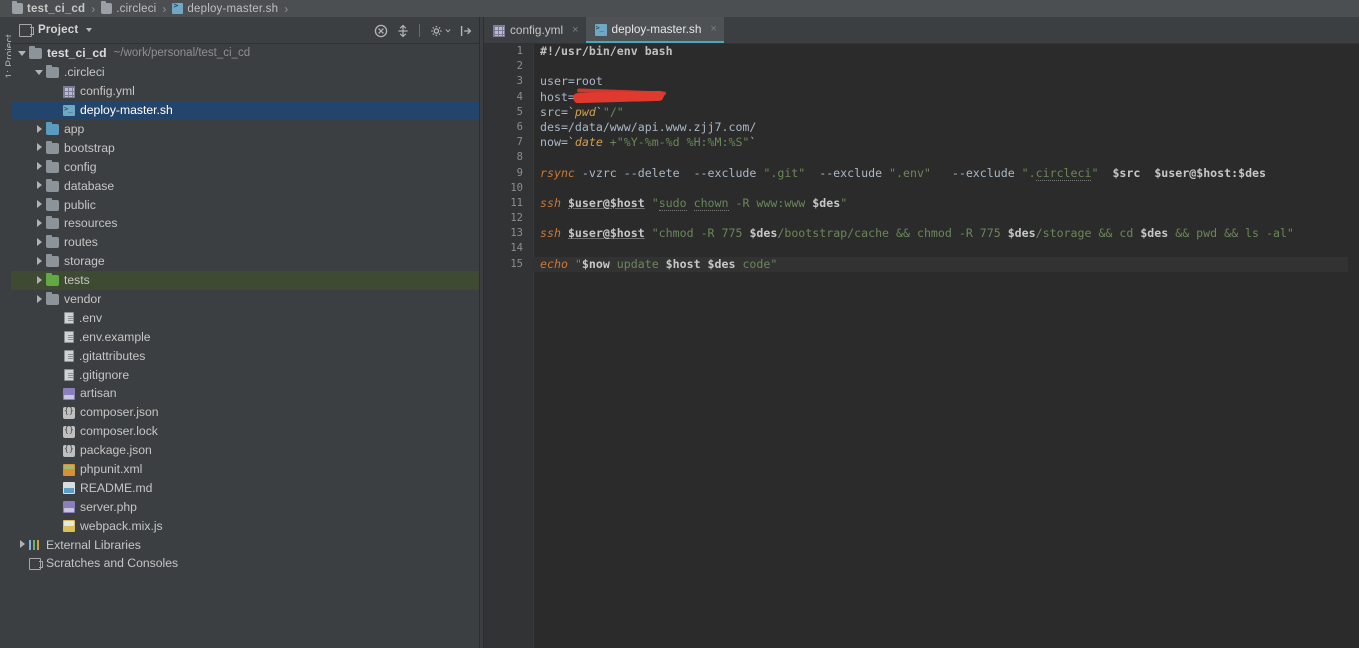  Describe the element at coordinates (69, 526) in the screenshot. I see `js-file-icon` at that location.